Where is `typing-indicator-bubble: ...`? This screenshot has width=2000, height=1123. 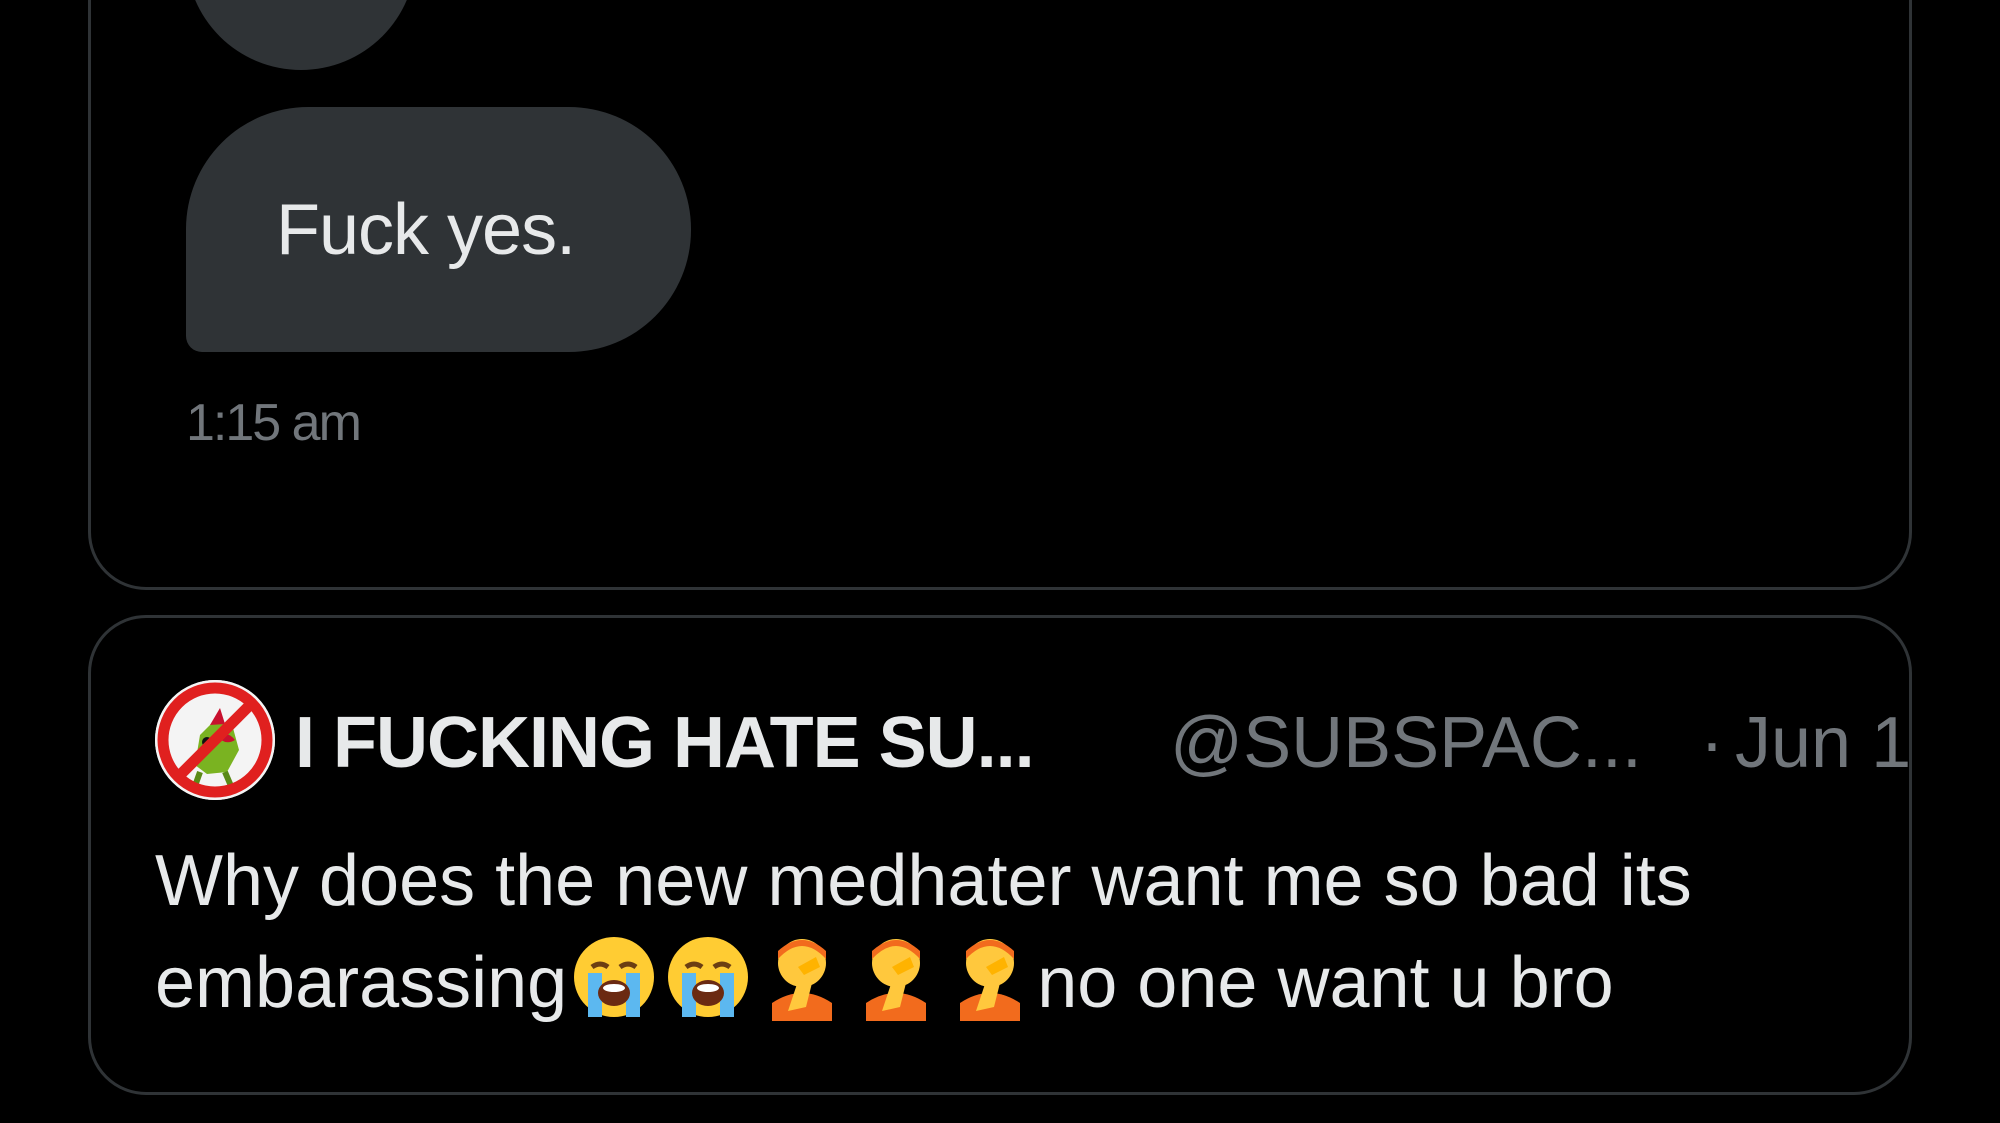 typing-indicator-bubble: ... is located at coordinates (301, 35).